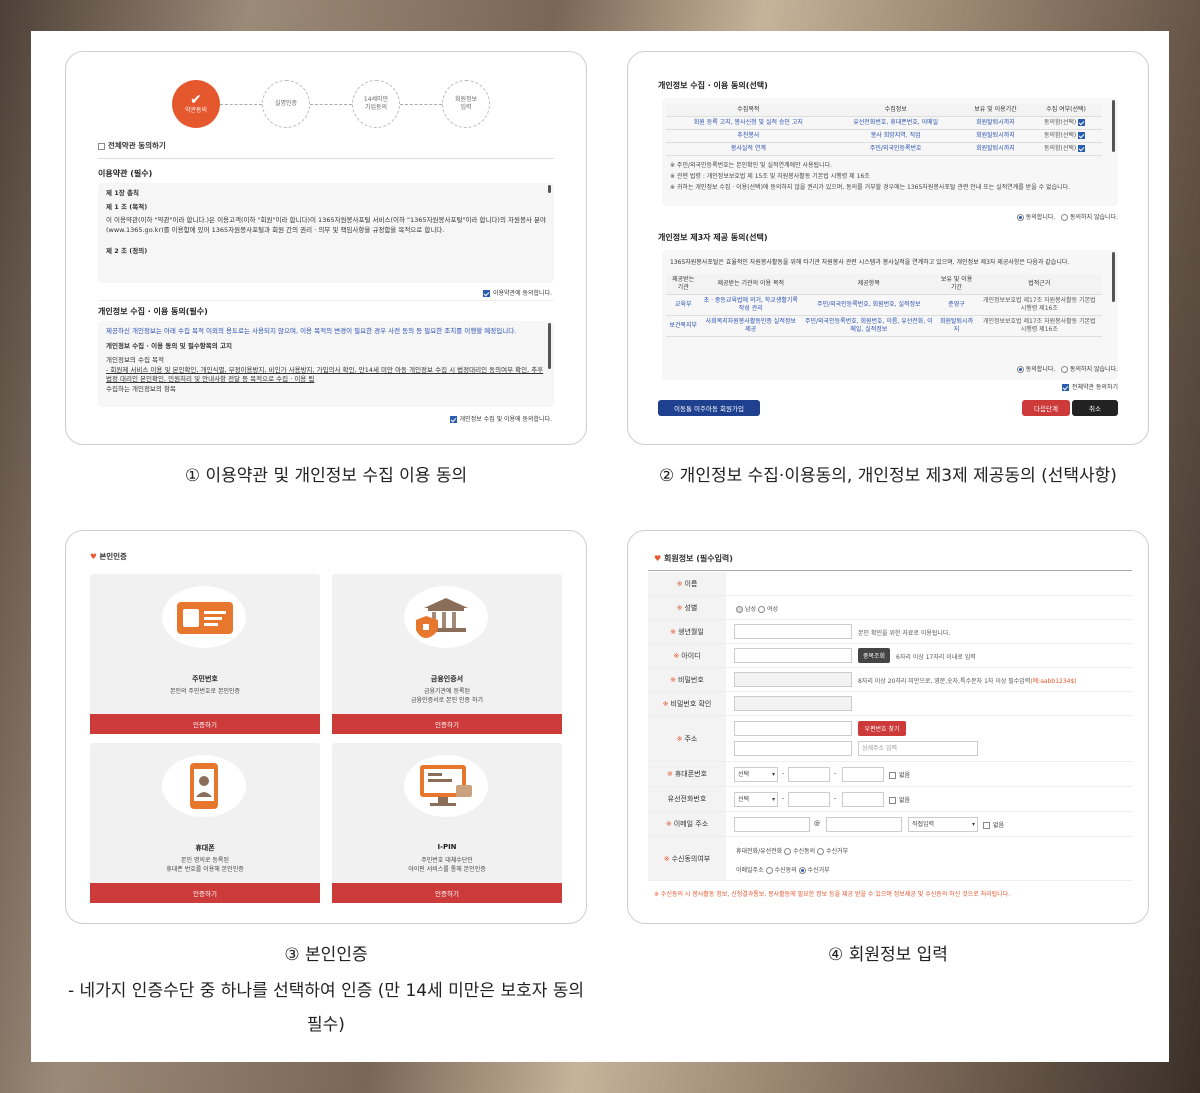  I want to click on caption-step-3: ③ 본인인증, so click(326, 955).